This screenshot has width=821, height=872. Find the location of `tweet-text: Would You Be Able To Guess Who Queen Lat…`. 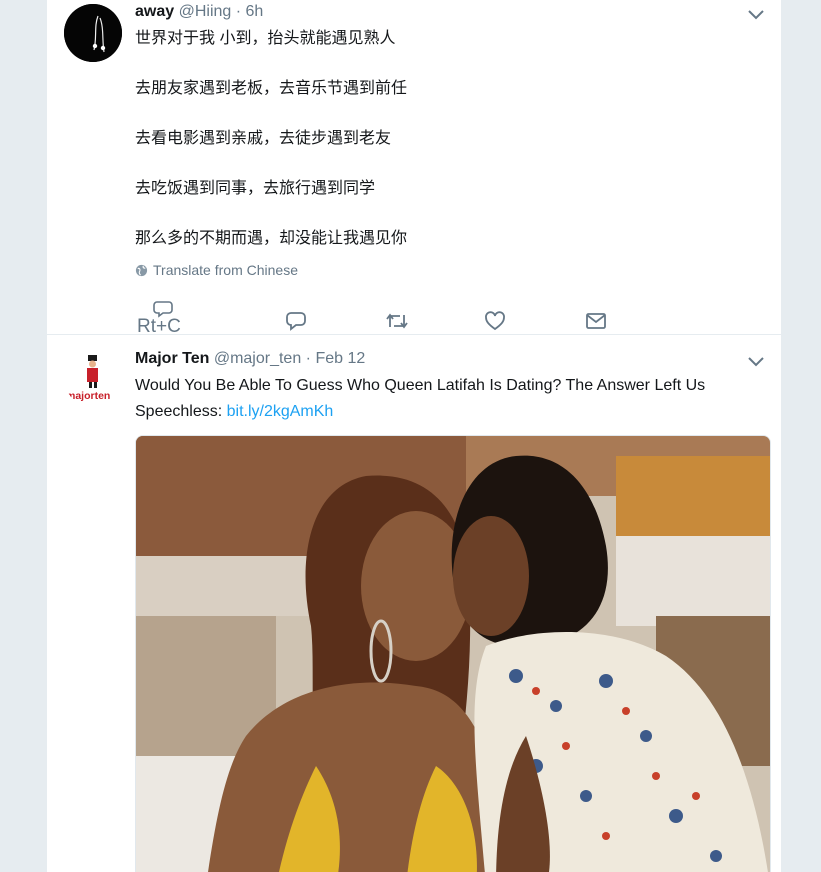

tweet-text: Would You Be Able To Guess Who Queen Lat… is located at coordinates (453, 399).